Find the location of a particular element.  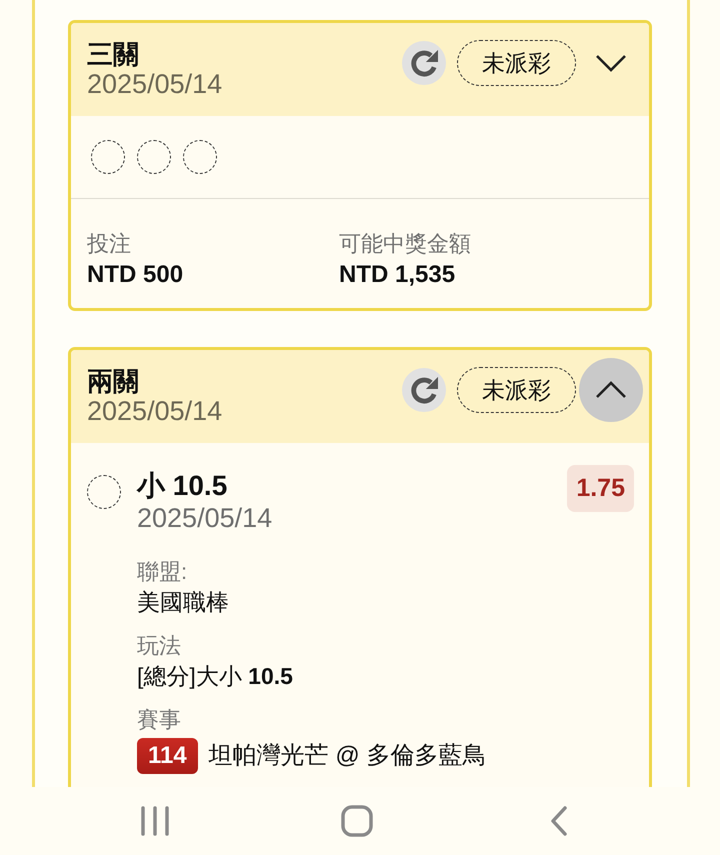

event-name: 坦帕灣光芒 @ 多倫多藍鳥 is located at coordinates (347, 756).